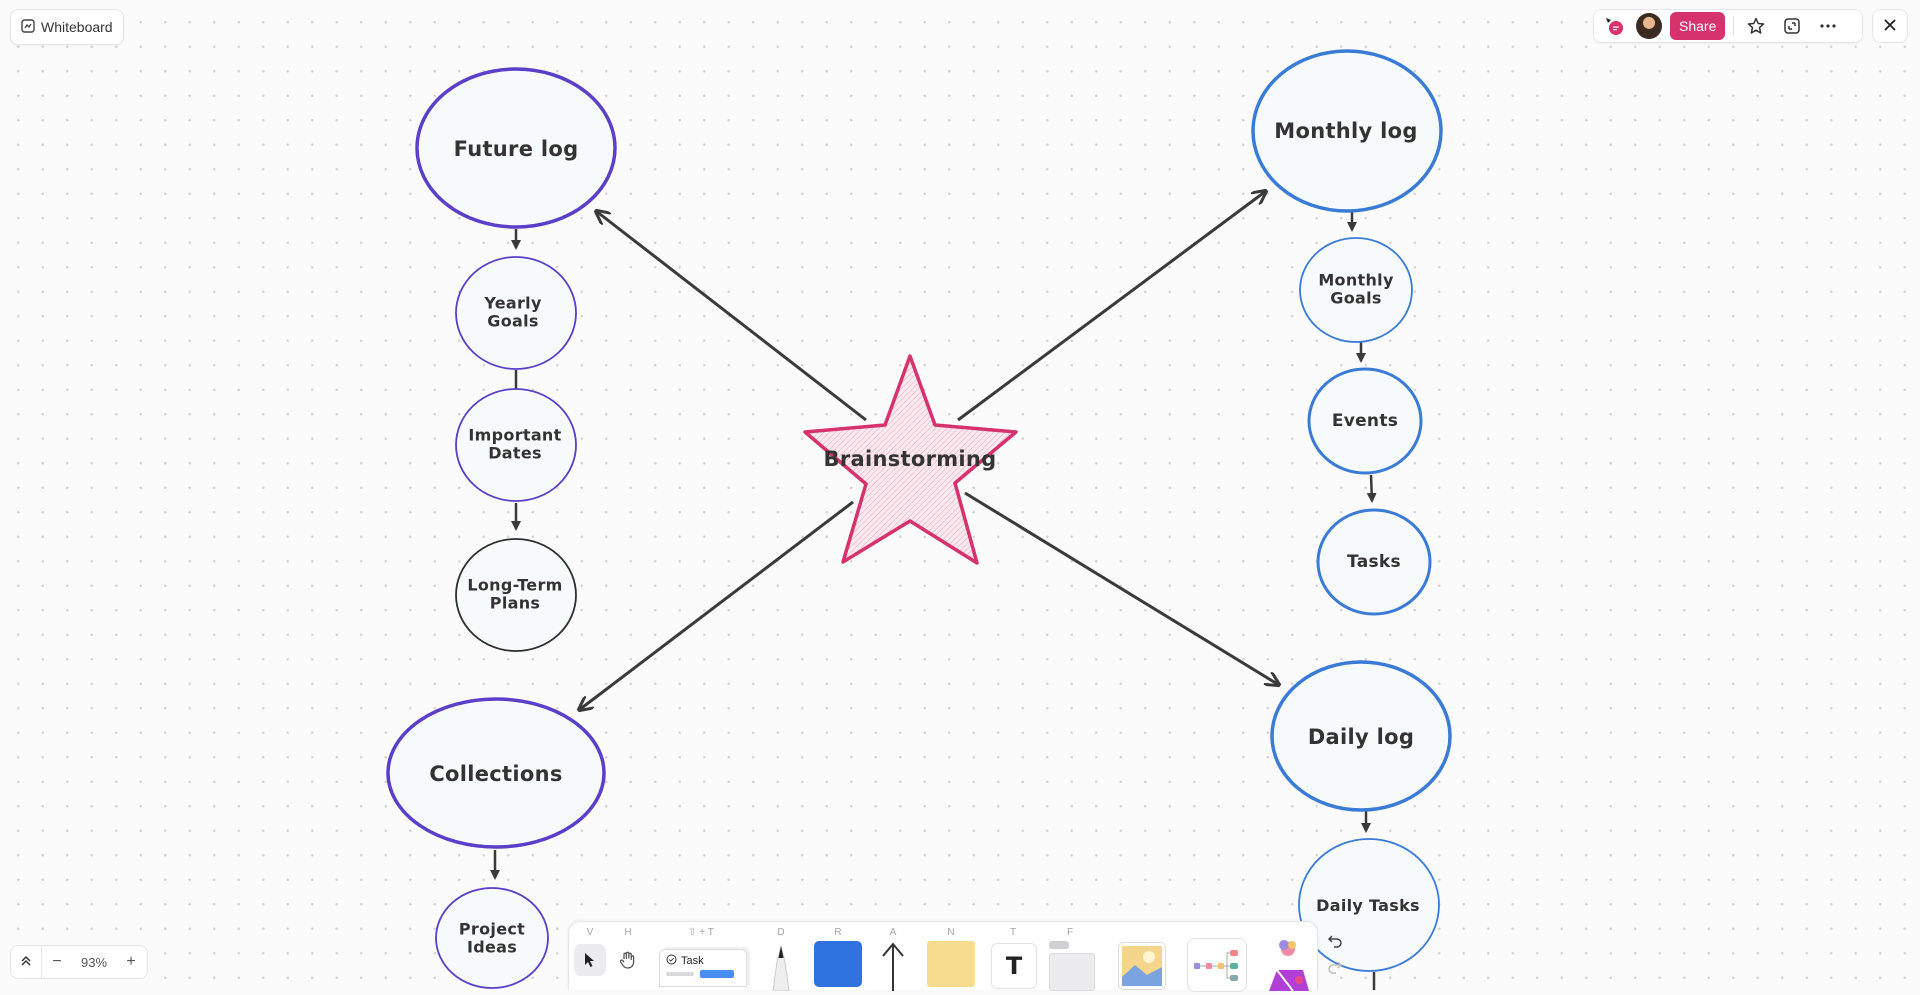  I want to click on task-label: Task, so click(692, 961).